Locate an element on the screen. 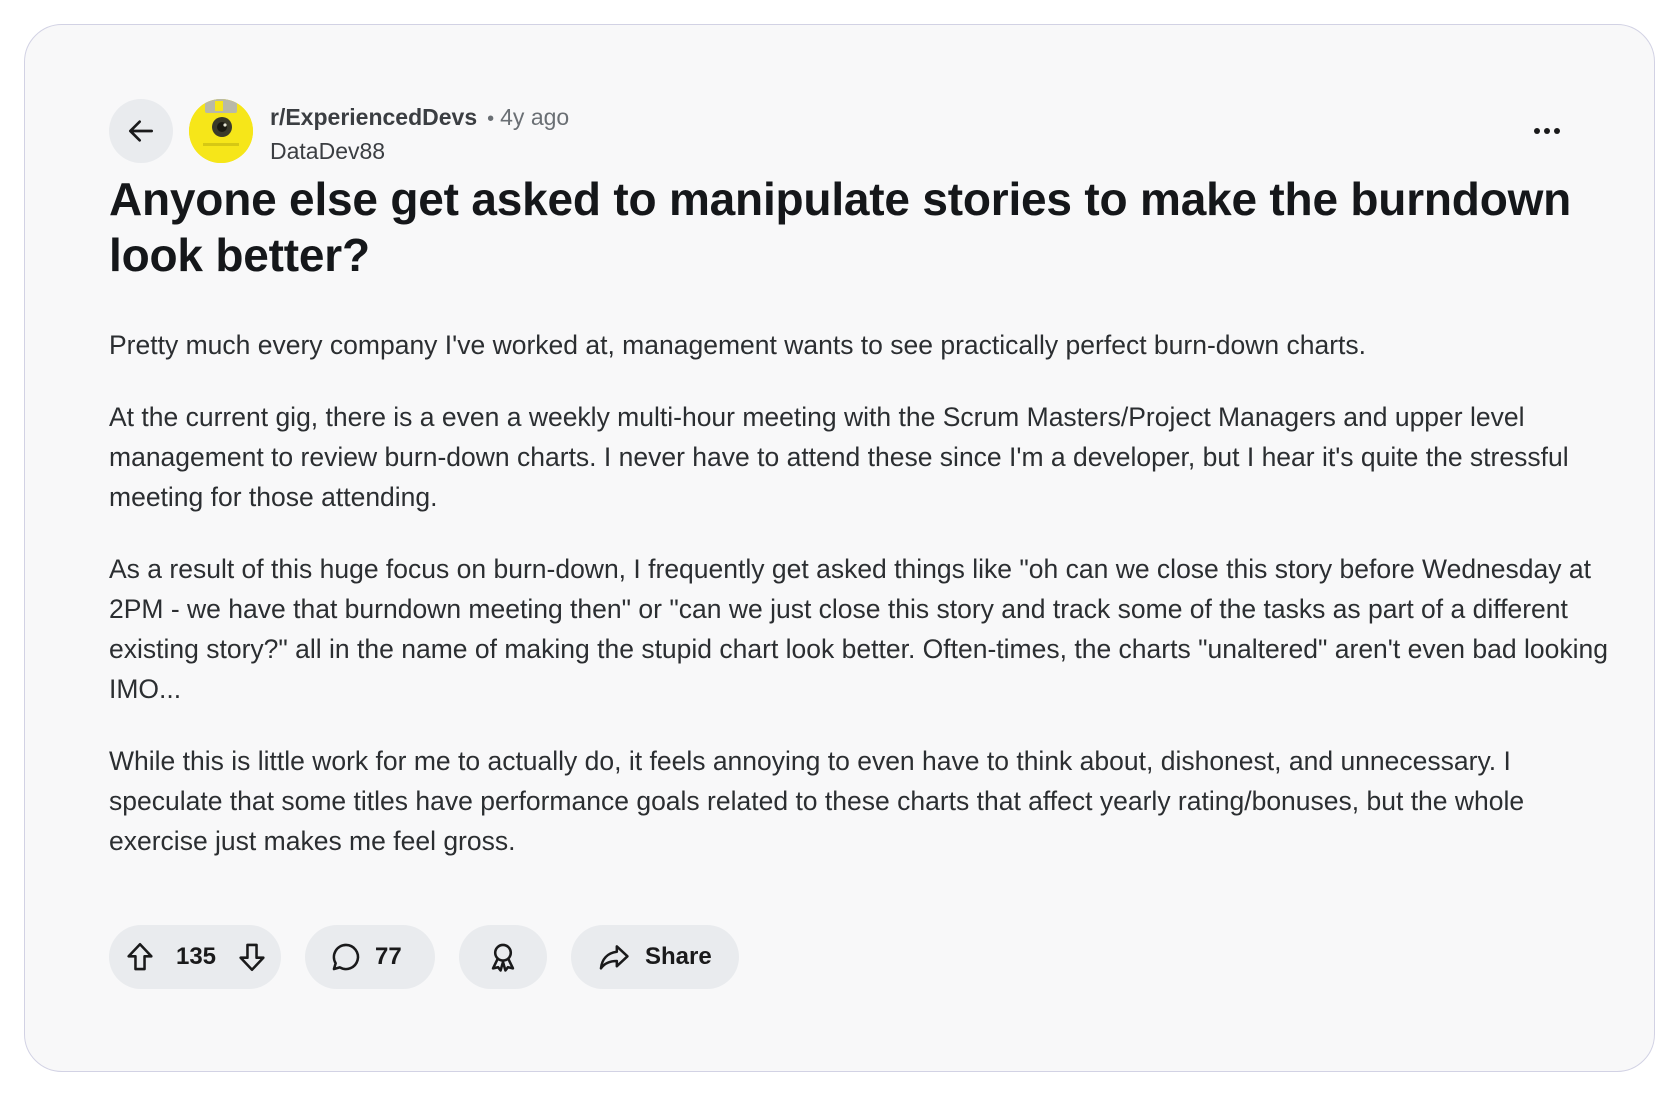 Image resolution: width=1679 pixels, height=1096 pixels. comments-button: 77 is located at coordinates (370, 957).